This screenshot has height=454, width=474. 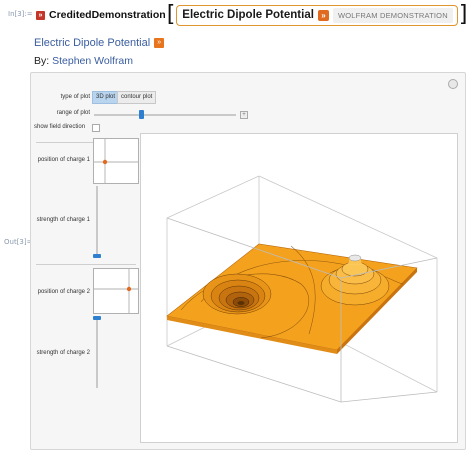 What do you see at coordinates (63, 160) in the screenshot?
I see `charge1-position-label: position of charge 1` at bounding box center [63, 160].